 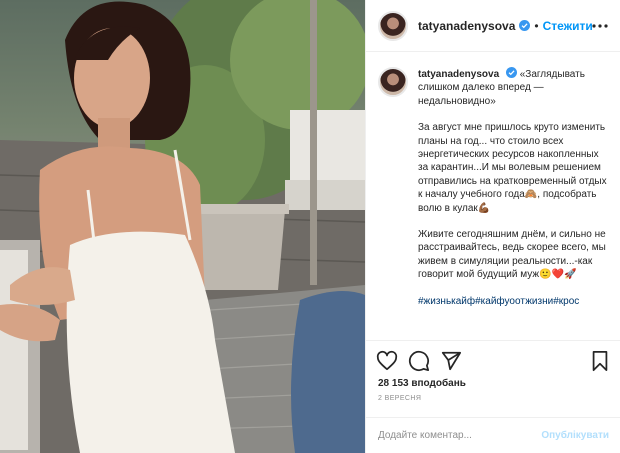 What do you see at coordinates (600, 26) in the screenshot?
I see `more-options-icon` at bounding box center [600, 26].